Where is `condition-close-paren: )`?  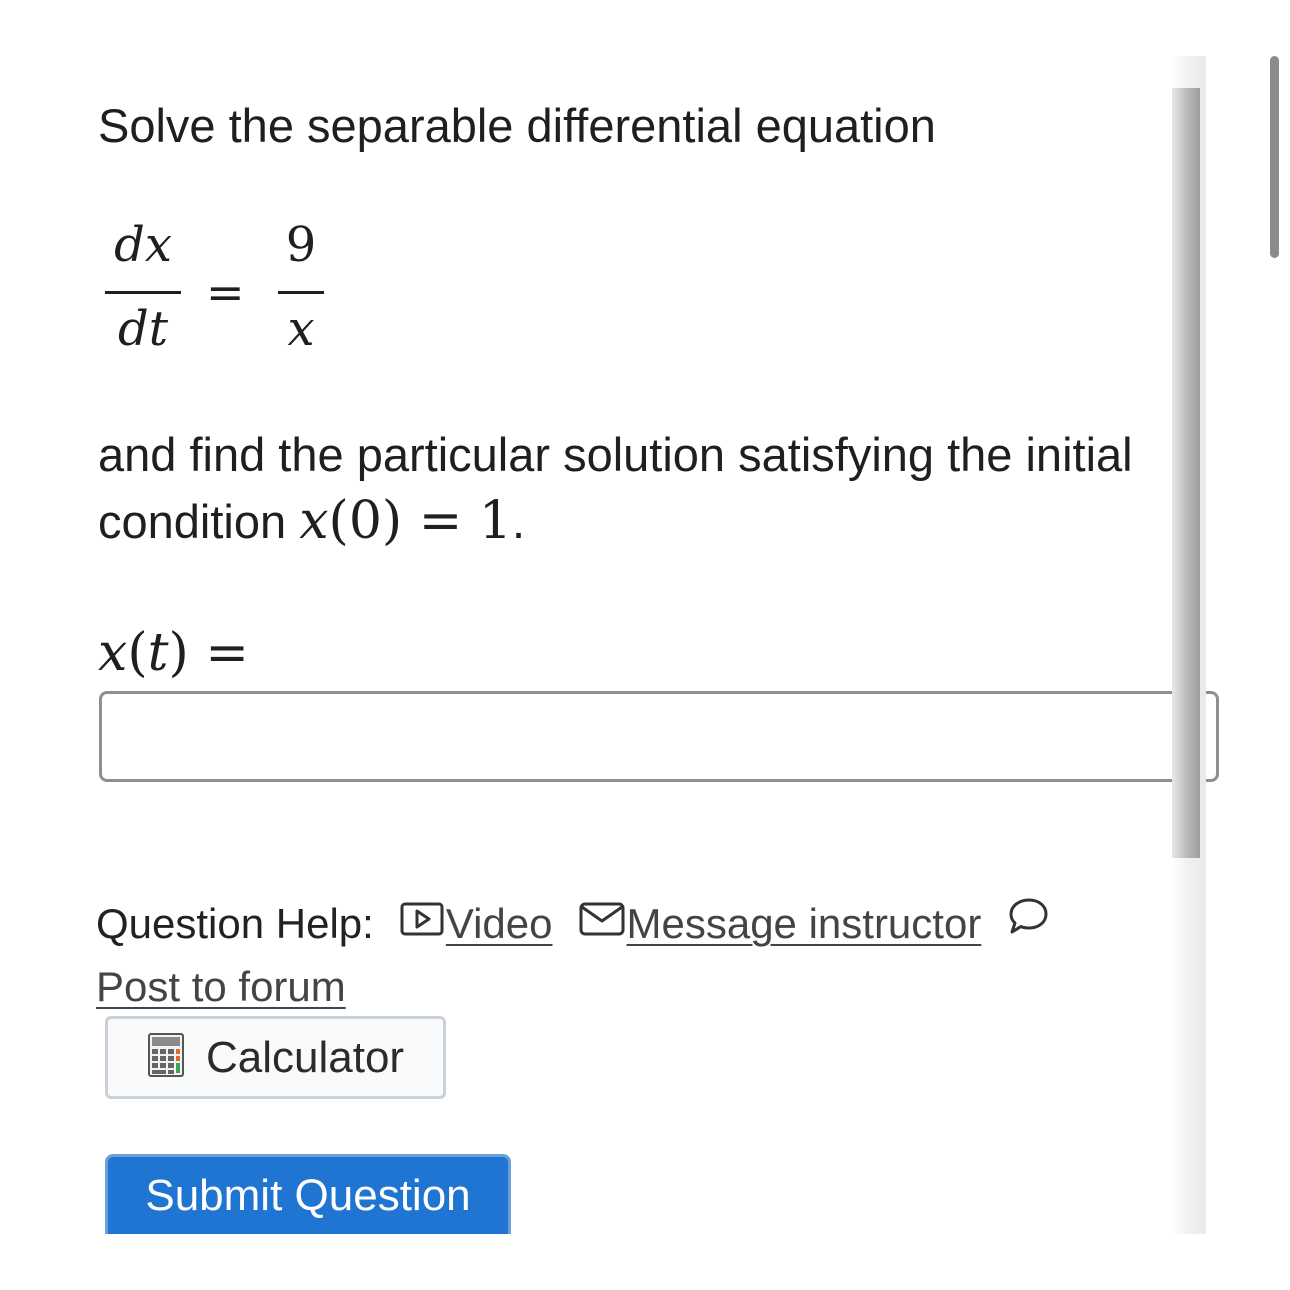 condition-close-paren: ) is located at coordinates (392, 521).